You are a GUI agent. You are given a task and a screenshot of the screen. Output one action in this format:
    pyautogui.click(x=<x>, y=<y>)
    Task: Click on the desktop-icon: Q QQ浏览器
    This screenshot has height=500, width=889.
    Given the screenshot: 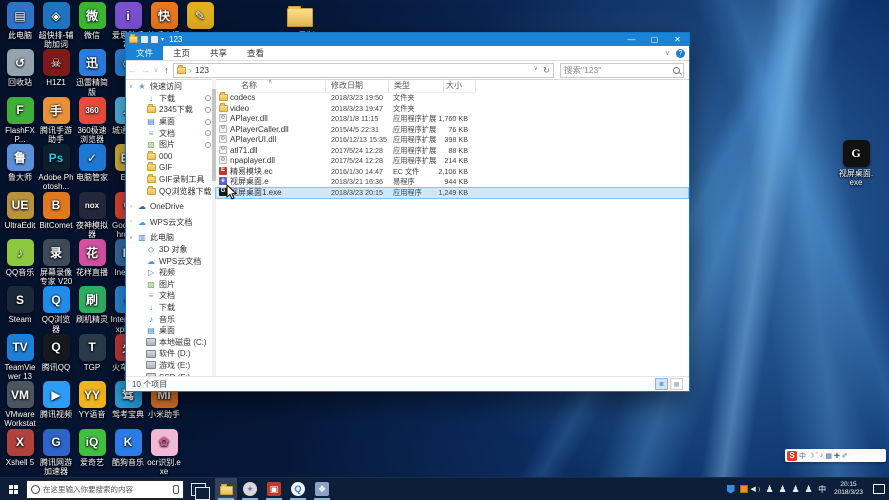 What is the action you would take?
    pyautogui.click(x=56, y=310)
    